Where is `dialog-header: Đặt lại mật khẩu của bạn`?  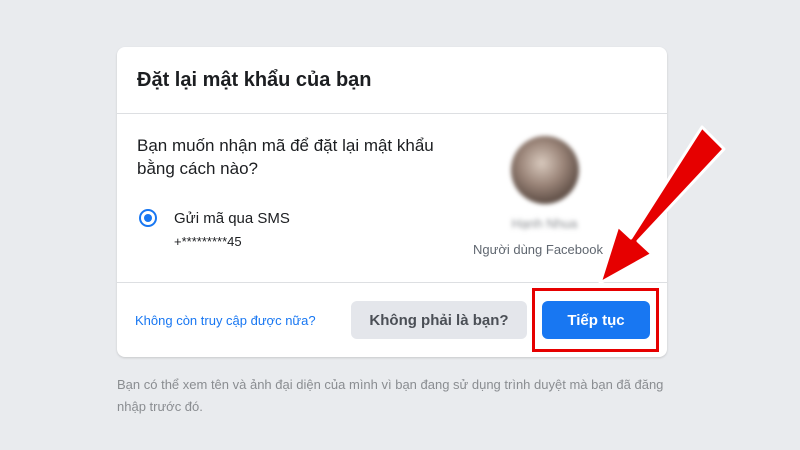
dialog-header: Đặt lại mật khẩu của bạn is located at coordinates (392, 80).